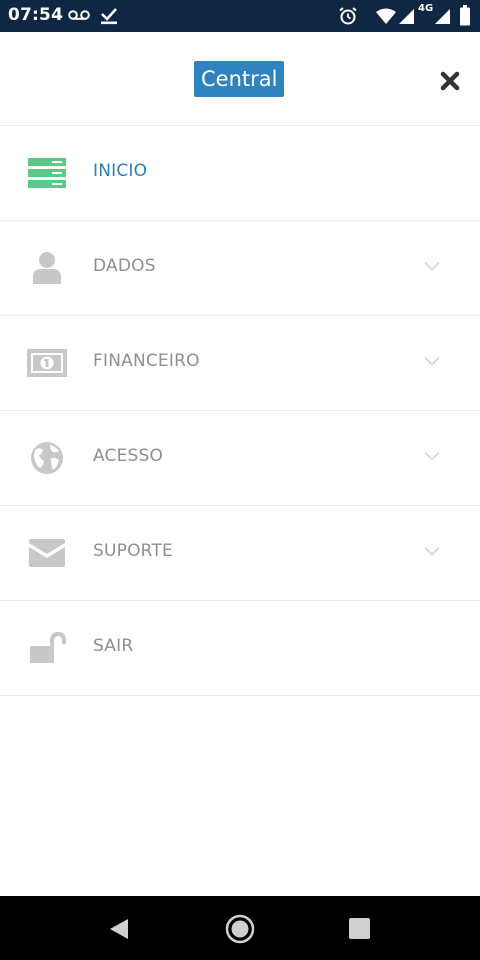  Describe the element at coordinates (240, 363) in the screenshot. I see `menu-item-financeiro: FINANCEIRO` at that location.